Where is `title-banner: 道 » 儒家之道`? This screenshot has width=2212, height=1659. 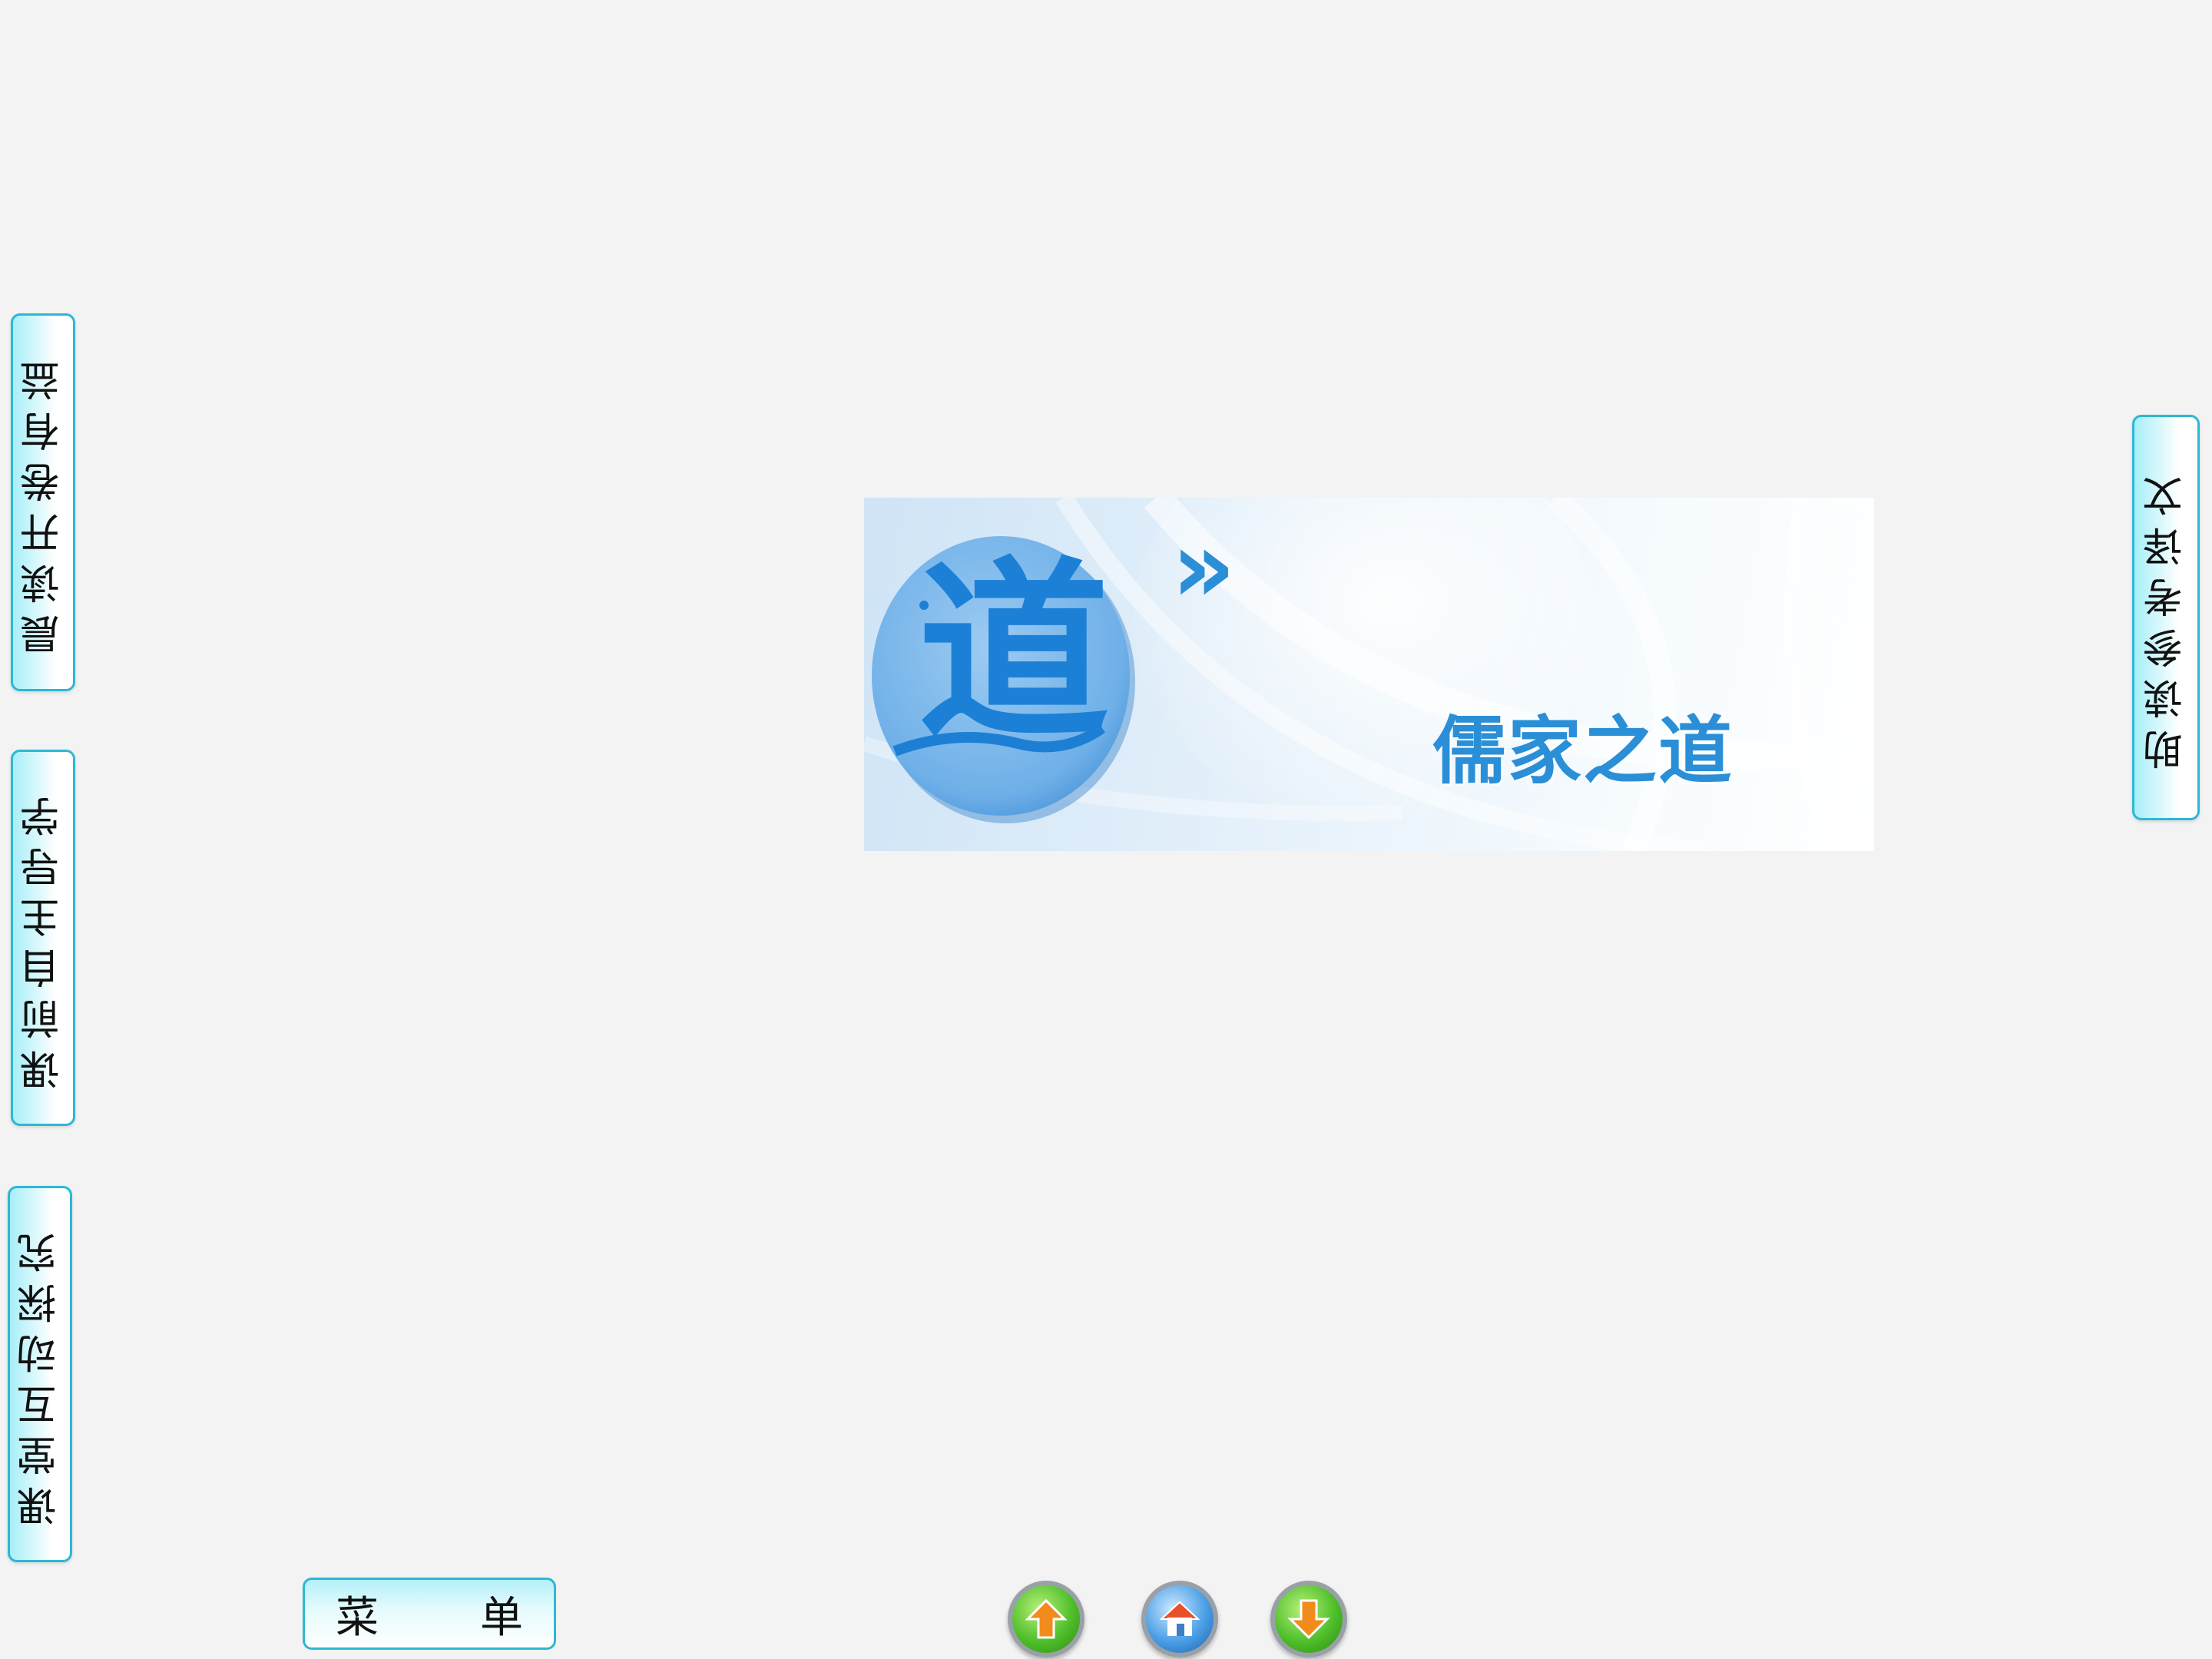
title-banner: 道 » 儒家之道 is located at coordinates (1369, 674).